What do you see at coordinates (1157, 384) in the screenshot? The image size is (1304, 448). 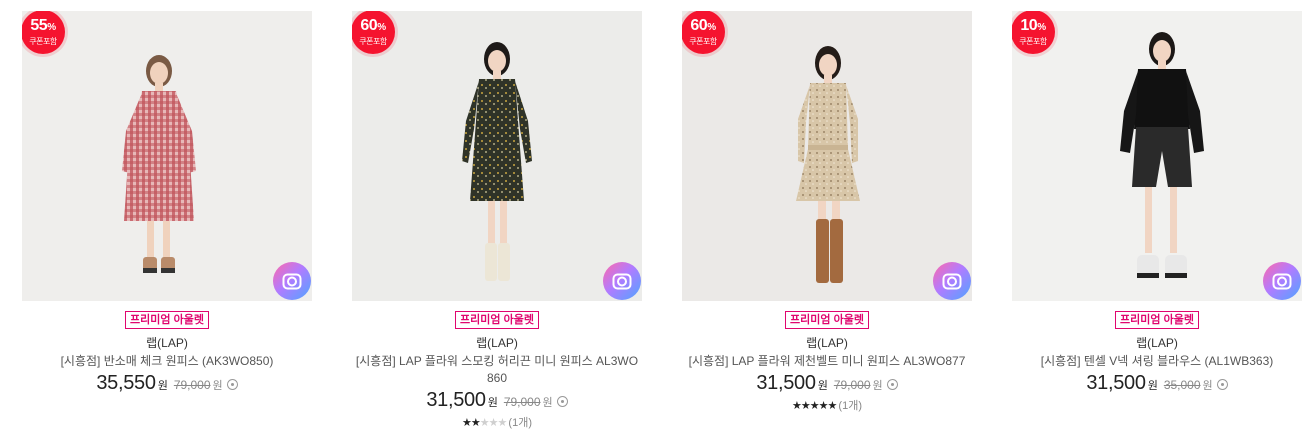 I see `price-row: 31,500 원 35,000 원` at bounding box center [1157, 384].